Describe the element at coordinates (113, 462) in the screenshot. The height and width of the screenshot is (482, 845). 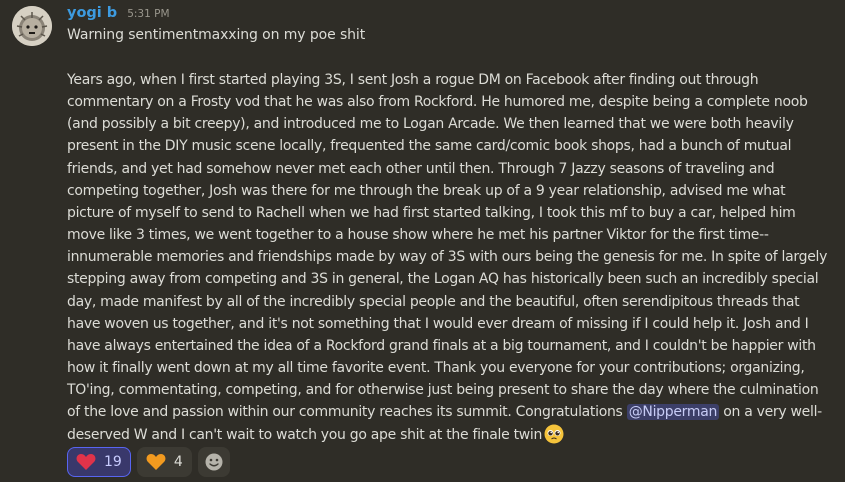
I see `reaction-count: 19` at that location.